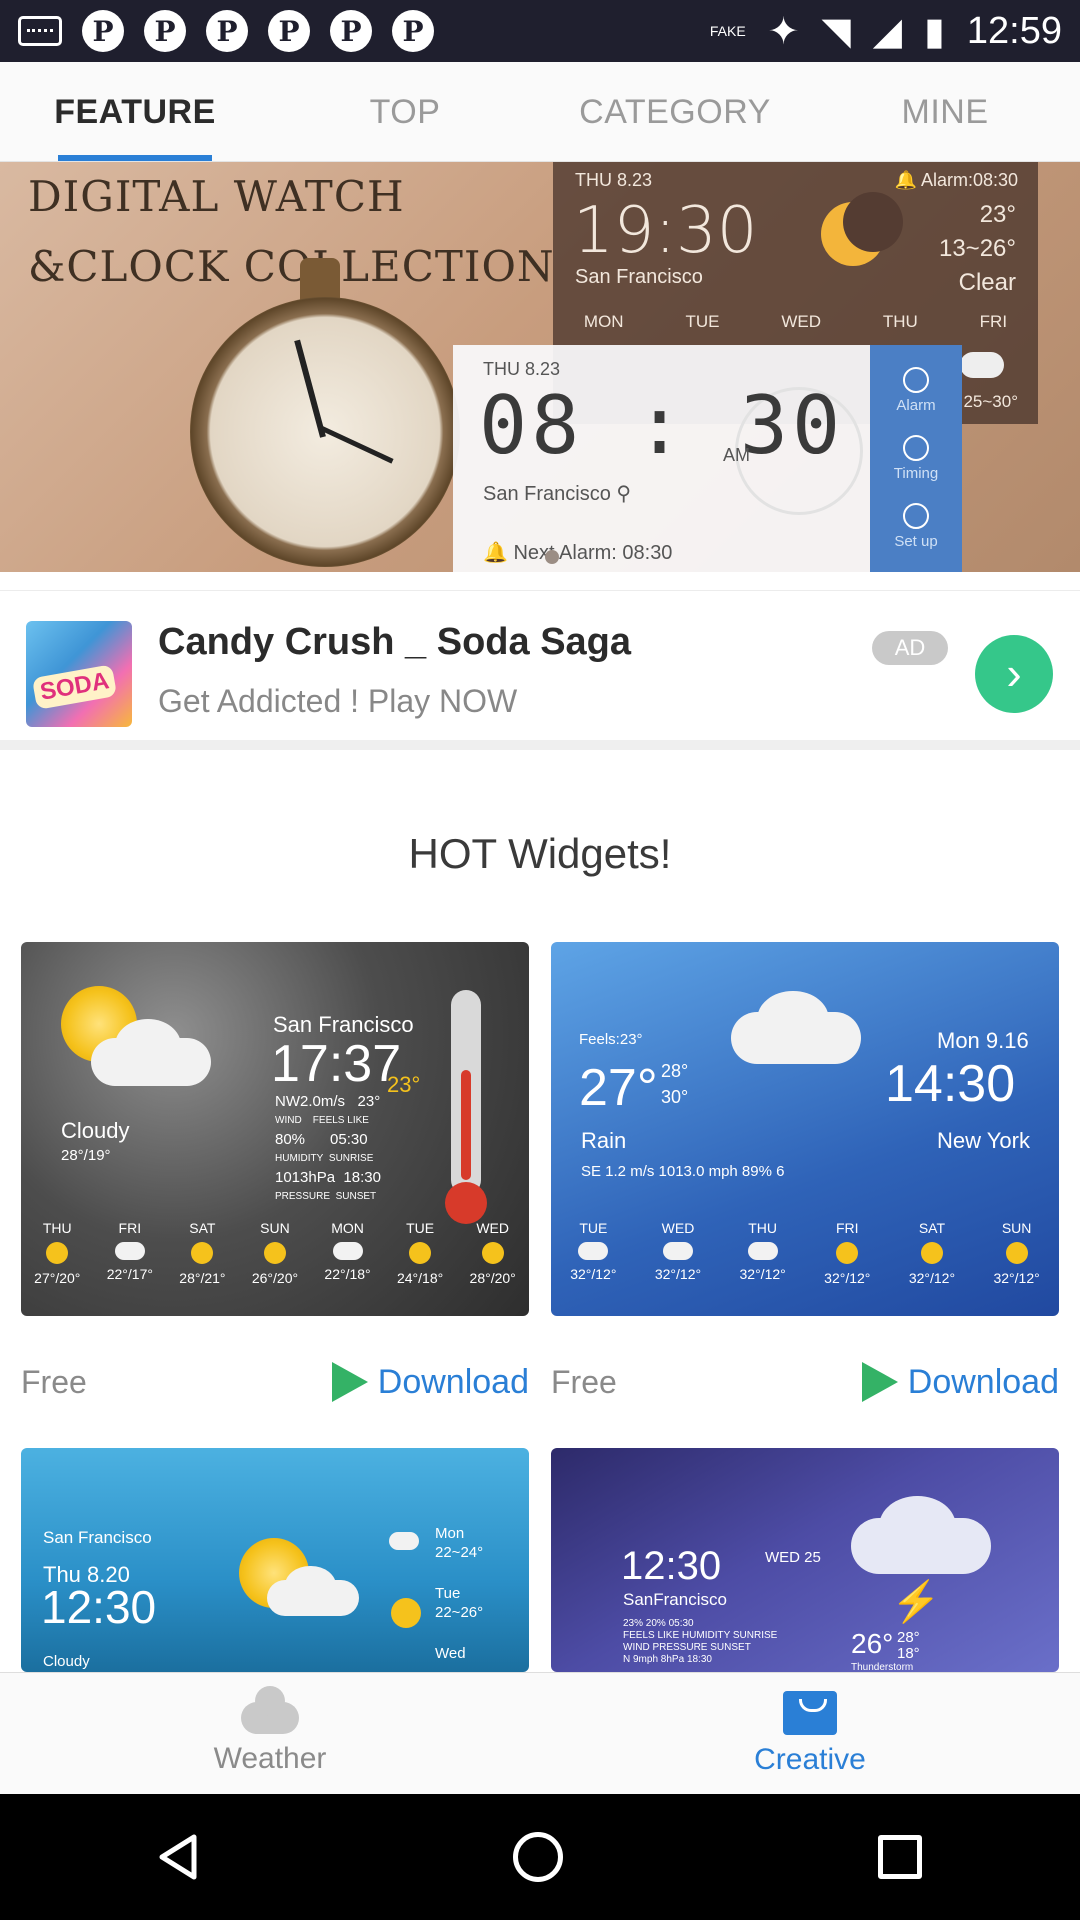 This screenshot has width=1080, height=1920. What do you see at coordinates (1014, 30) in the screenshot?
I see `clock-time: 12:59` at bounding box center [1014, 30].